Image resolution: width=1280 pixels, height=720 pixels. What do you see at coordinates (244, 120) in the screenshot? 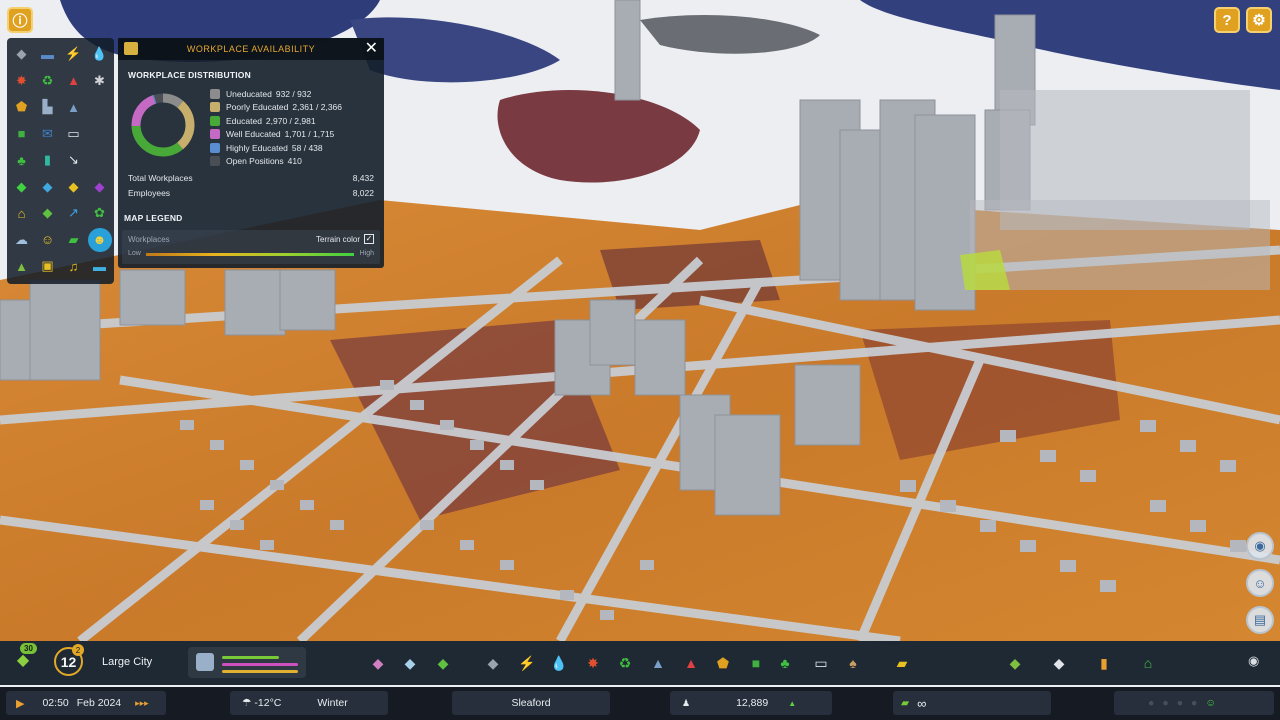
I see `legend-label: Educated` at bounding box center [244, 120].